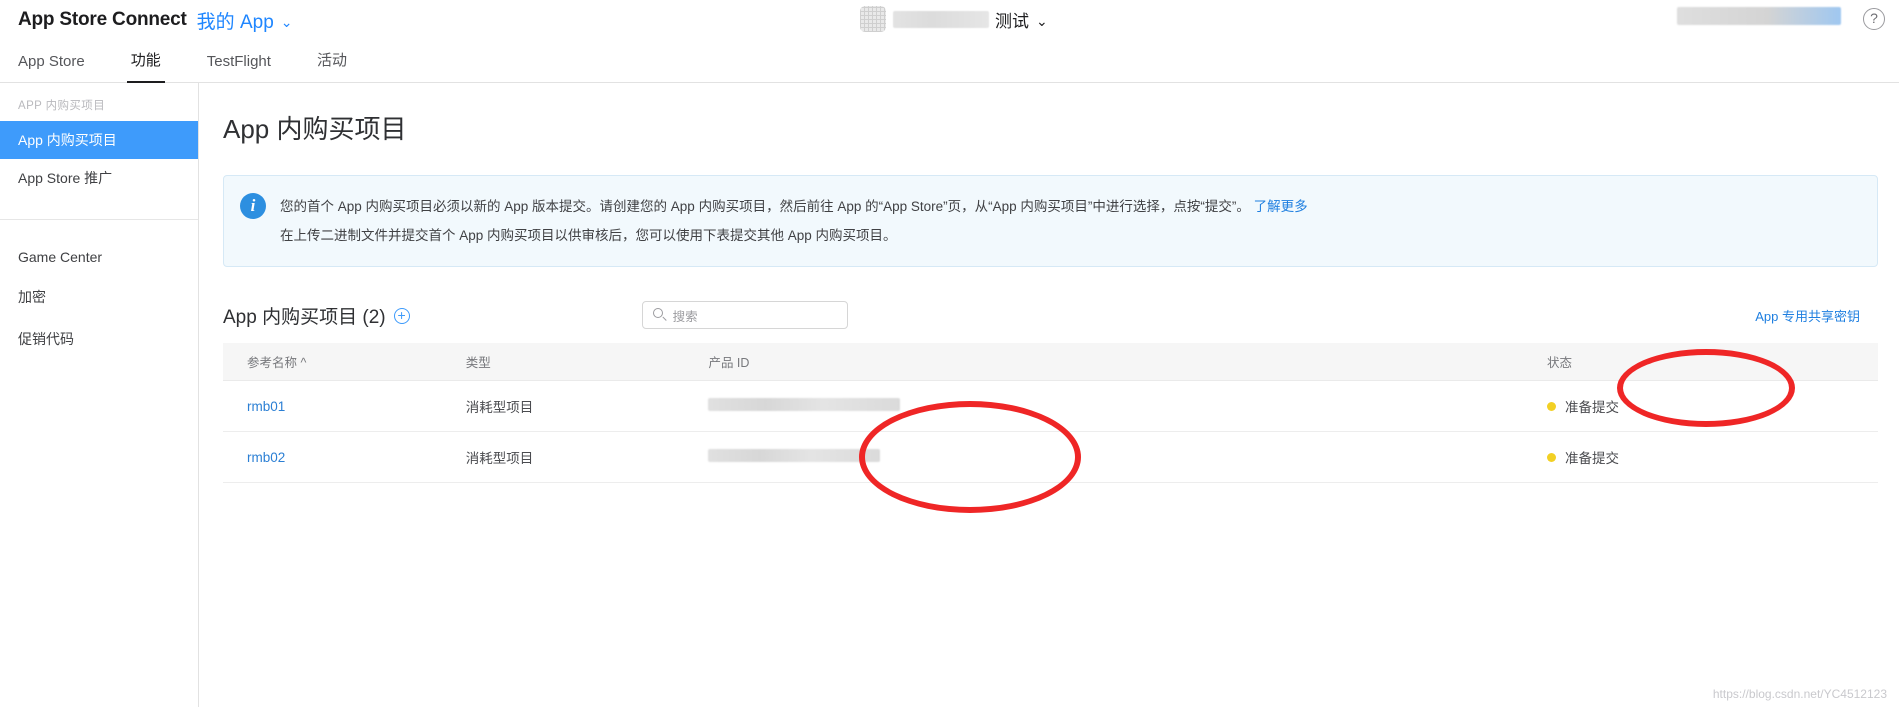  I want to click on app-title-suffix: 测试 ⌄, so click(1021, 19).